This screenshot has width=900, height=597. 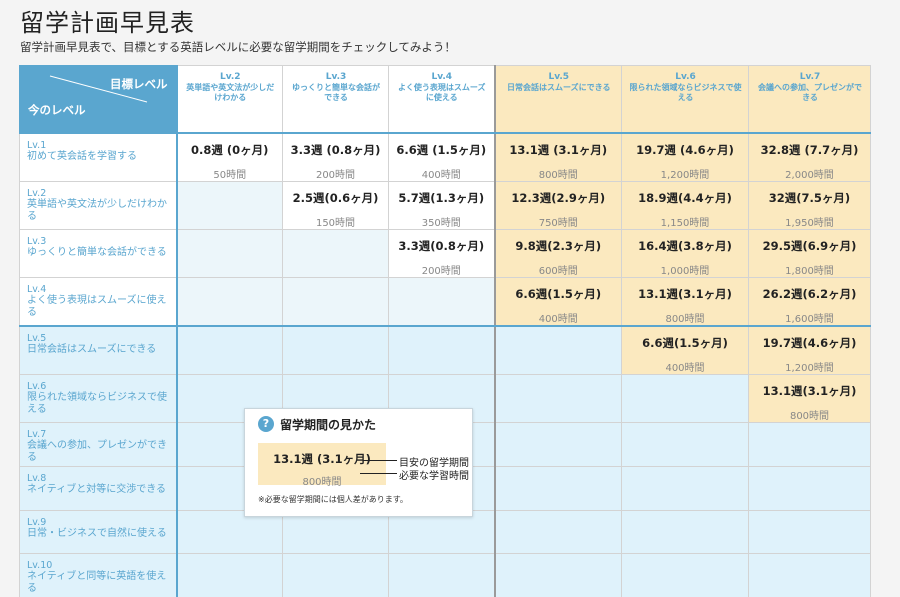 What do you see at coordinates (37, 522) in the screenshot?
I see `row-level: Lv.9` at bounding box center [37, 522].